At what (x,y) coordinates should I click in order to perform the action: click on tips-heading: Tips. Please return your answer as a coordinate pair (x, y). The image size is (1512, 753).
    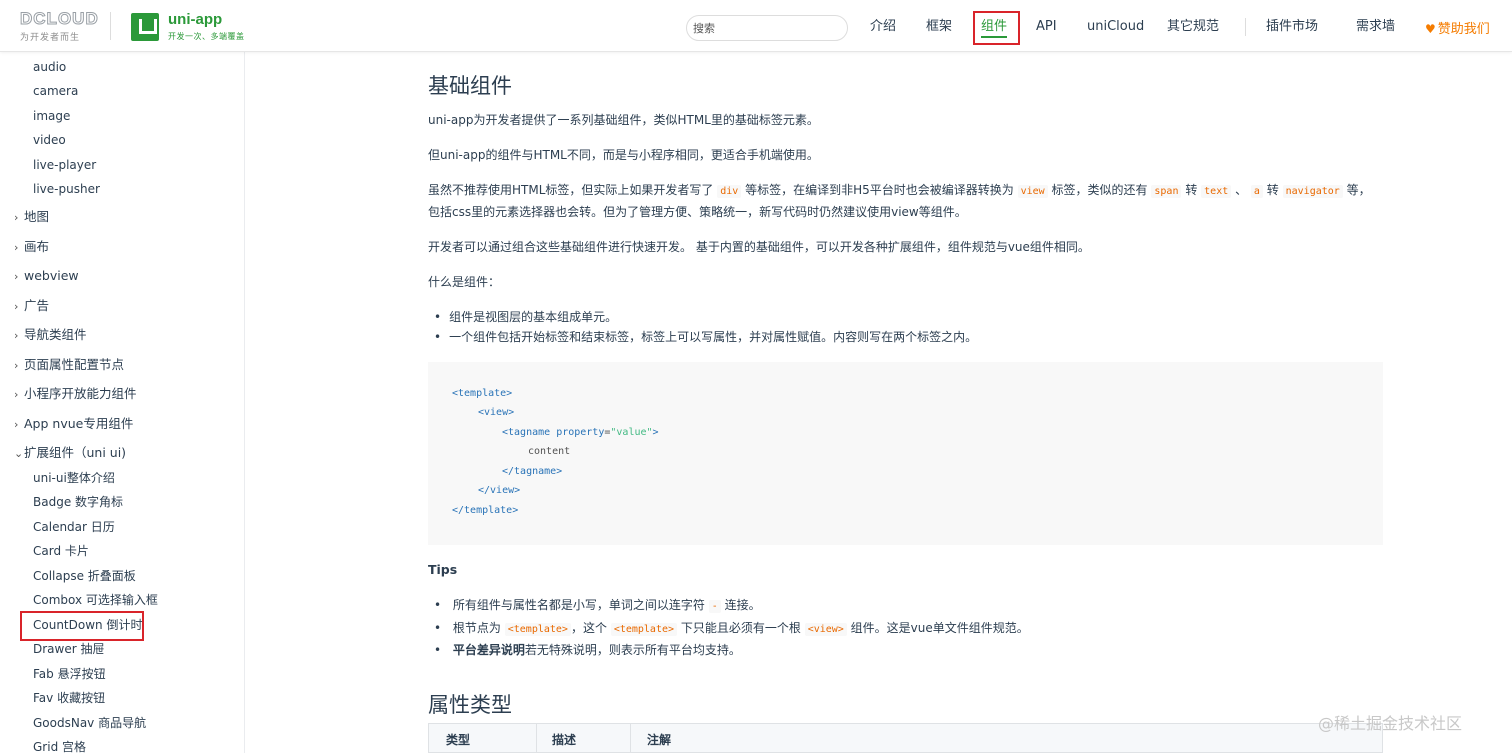
    Looking at the image, I should click on (443, 569).